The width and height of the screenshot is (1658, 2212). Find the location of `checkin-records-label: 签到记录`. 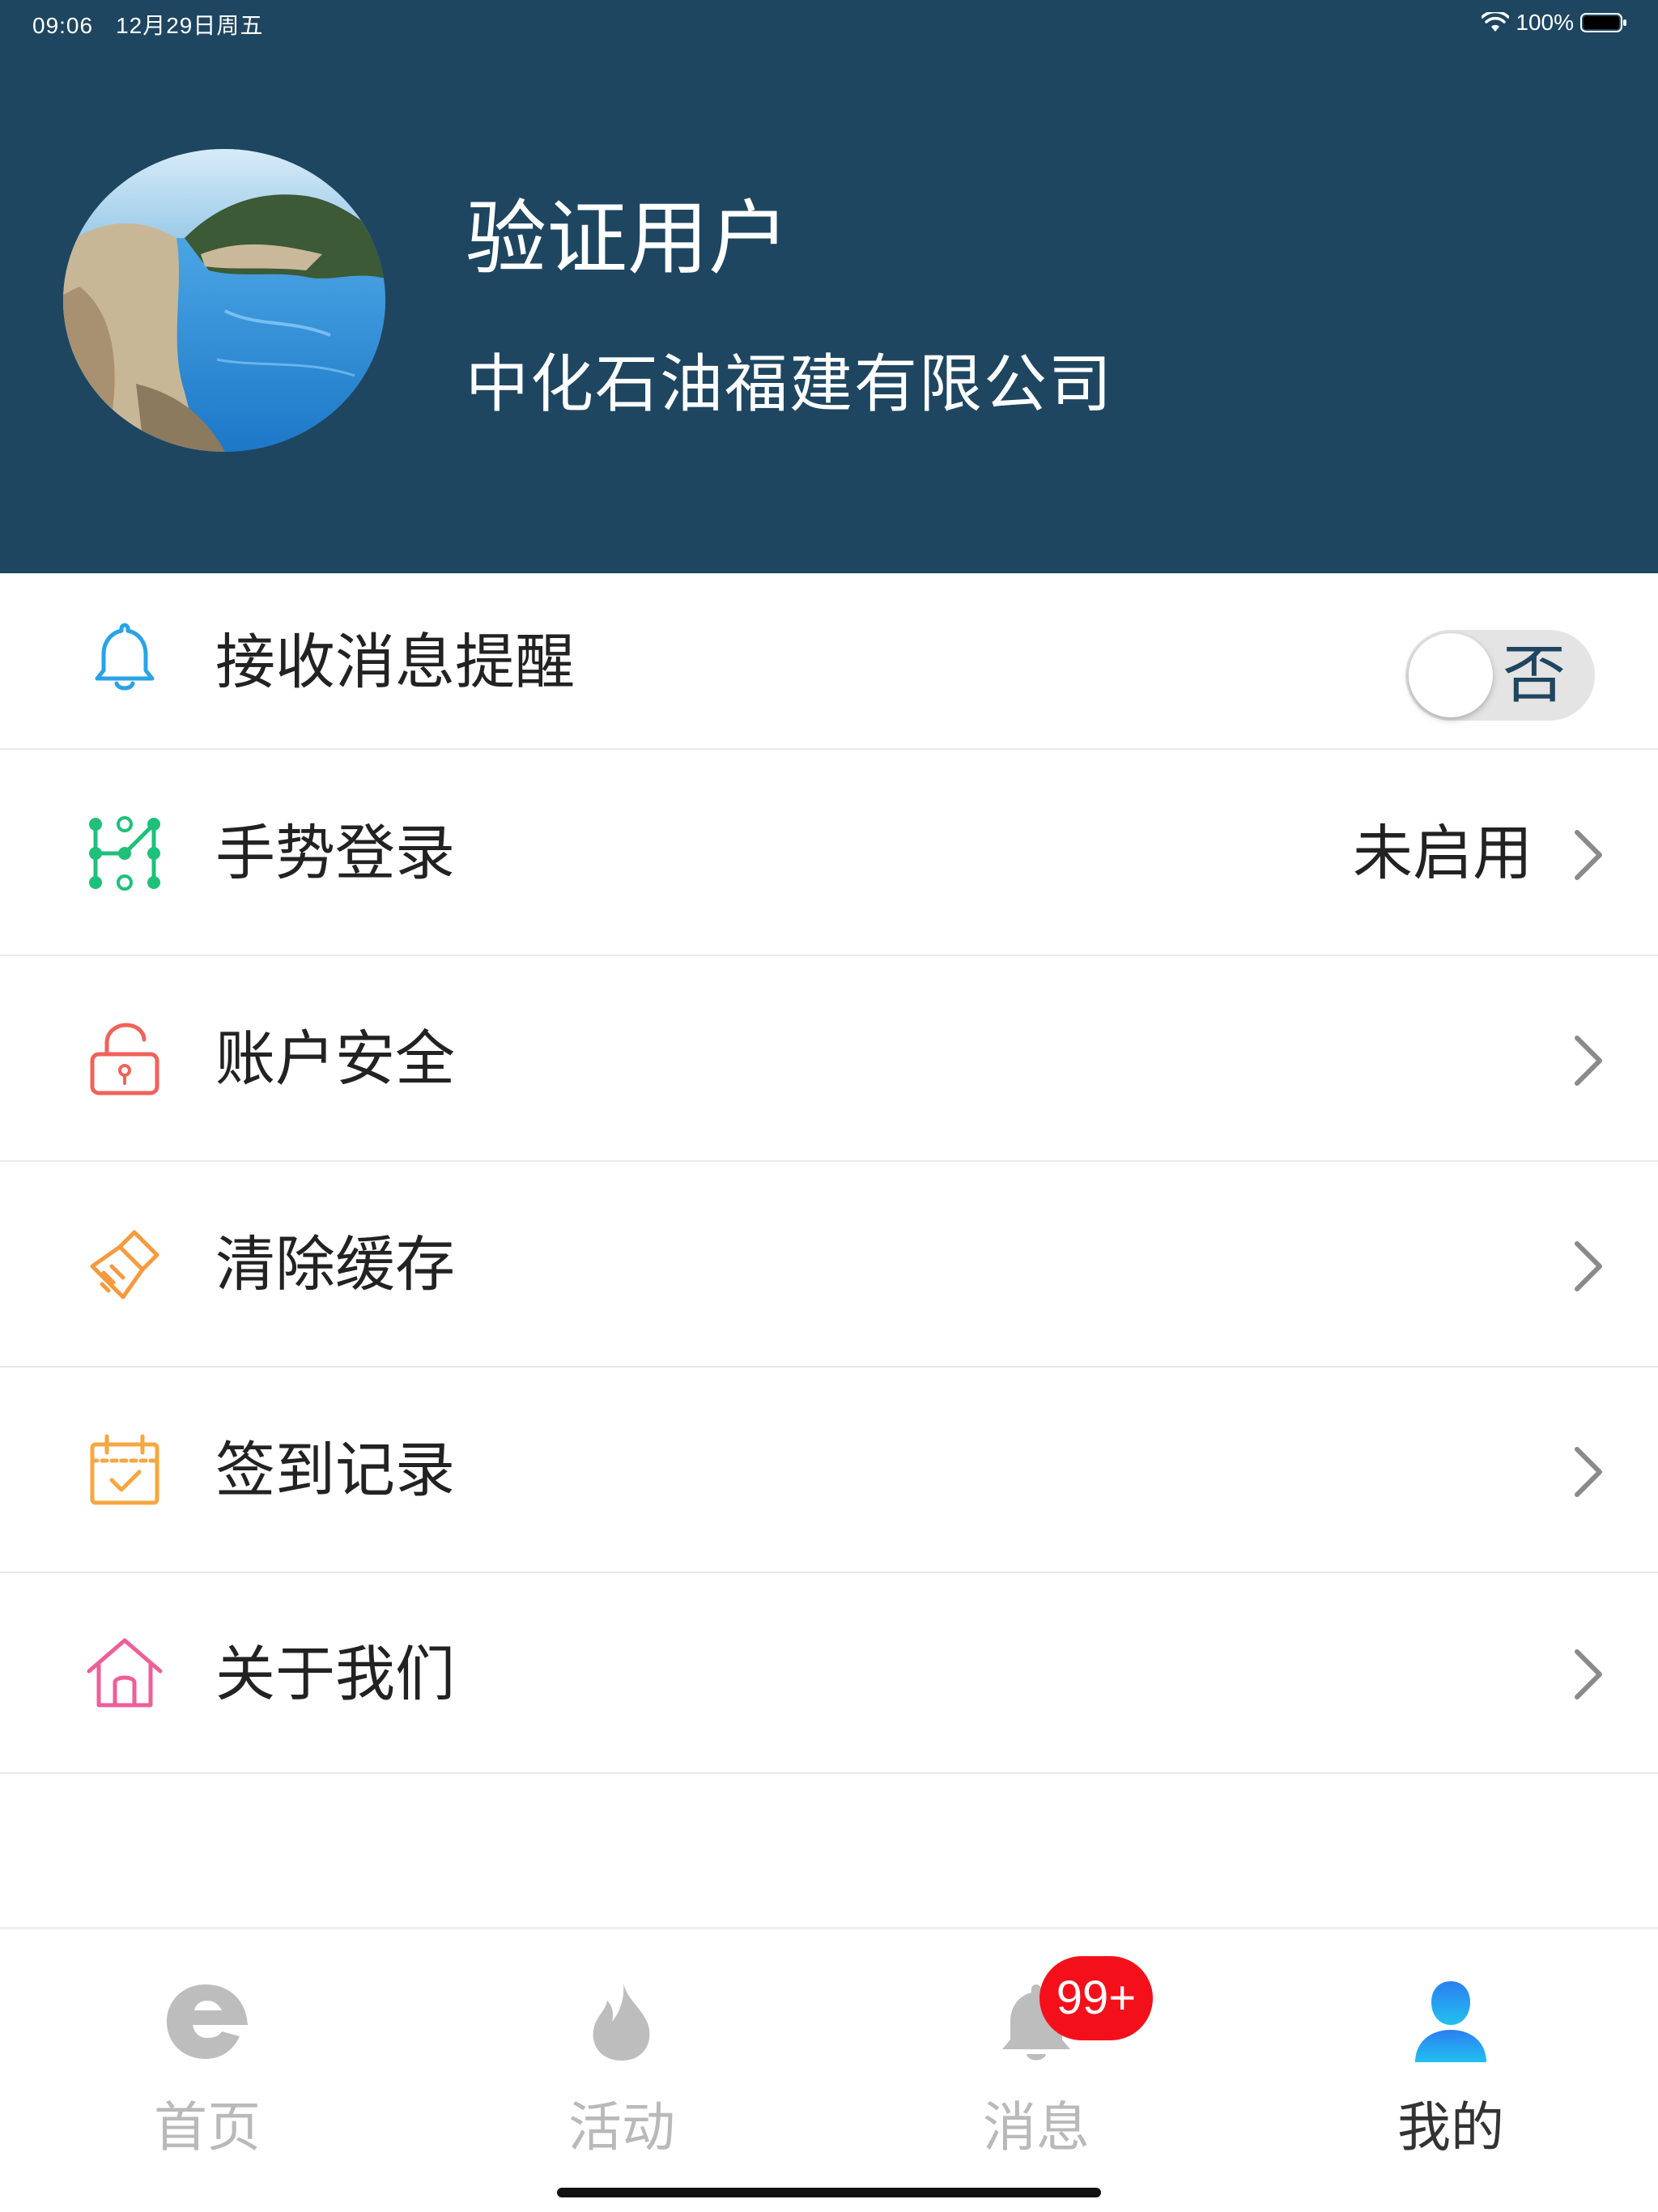

checkin-records-label: 签到记录 is located at coordinates (335, 1471).